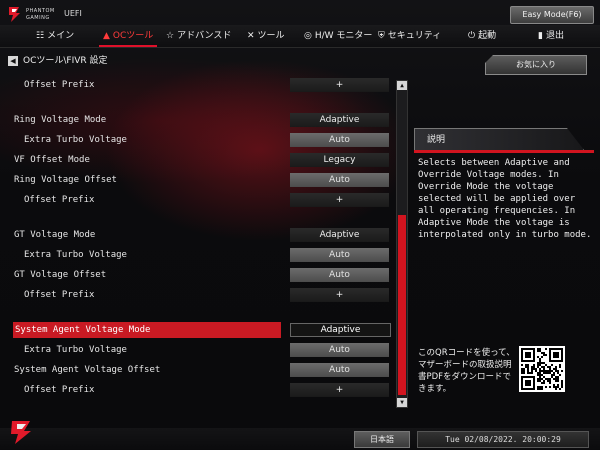  Describe the element at coordinates (381, 36) in the screenshot. I see `shield-icon: ⛨` at that location.